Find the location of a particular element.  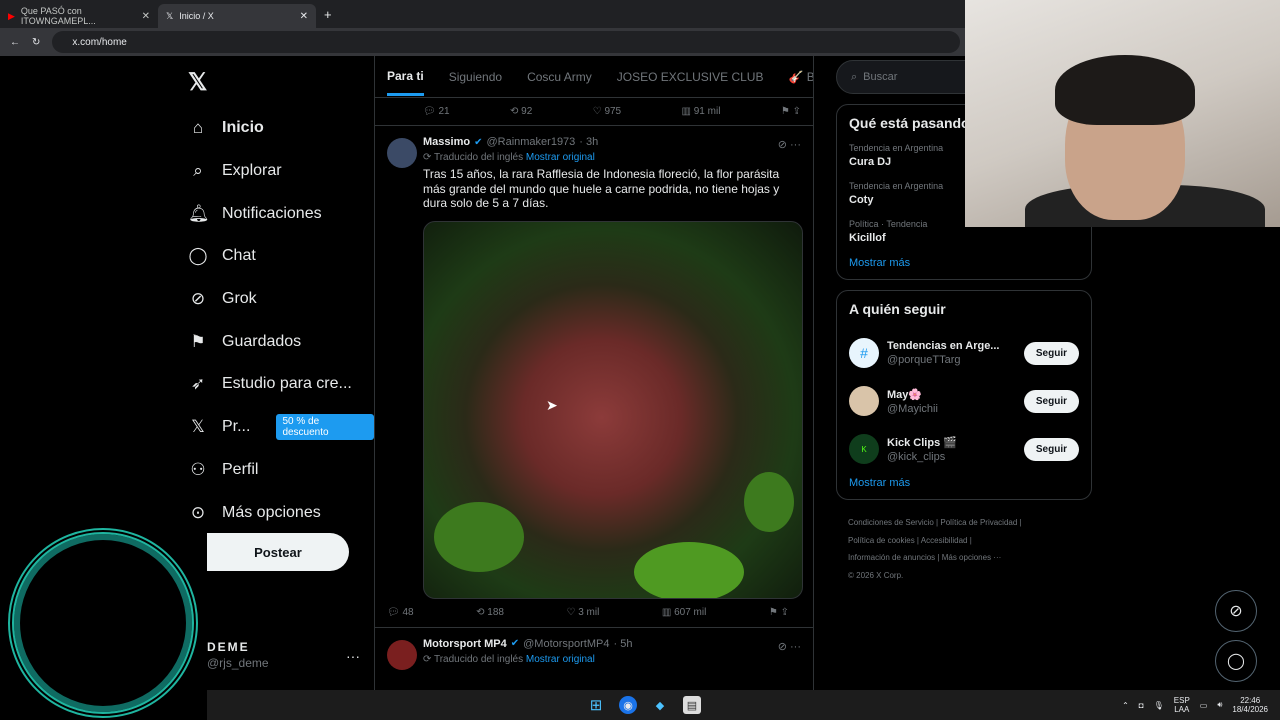

rocket-icon: ➶ is located at coordinates (198, 384).